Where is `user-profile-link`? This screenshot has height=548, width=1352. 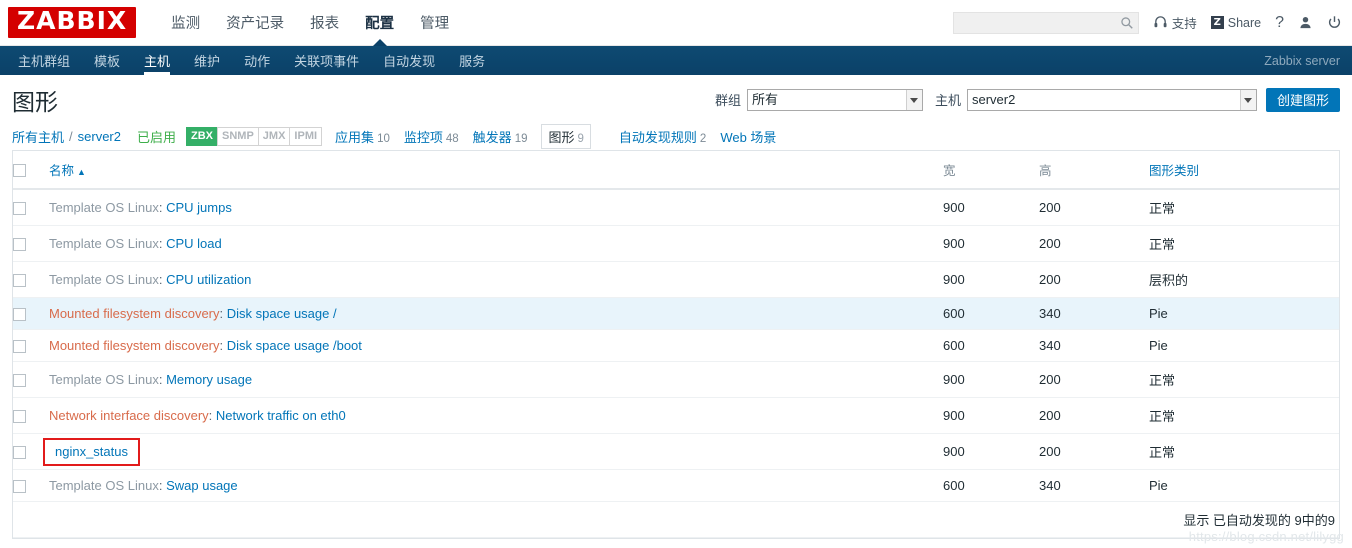 user-profile-link is located at coordinates (1305, 22).